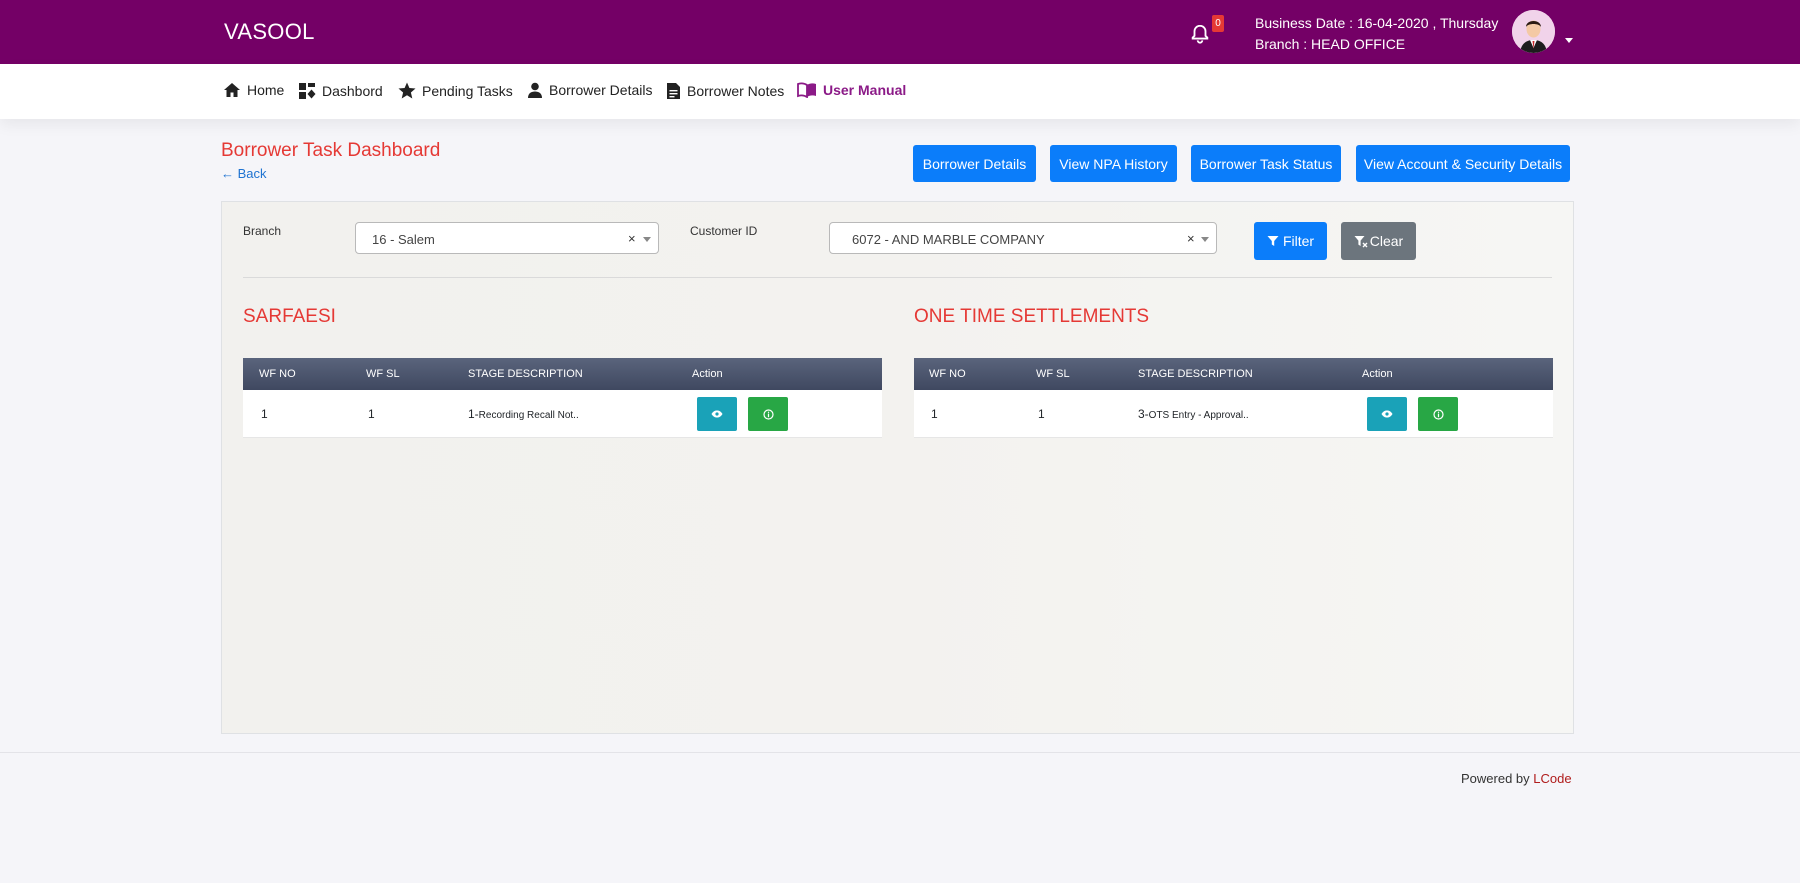 The image size is (1800, 883). I want to click on branch-line: Branch : HEAD OFFICE, so click(1330, 44).